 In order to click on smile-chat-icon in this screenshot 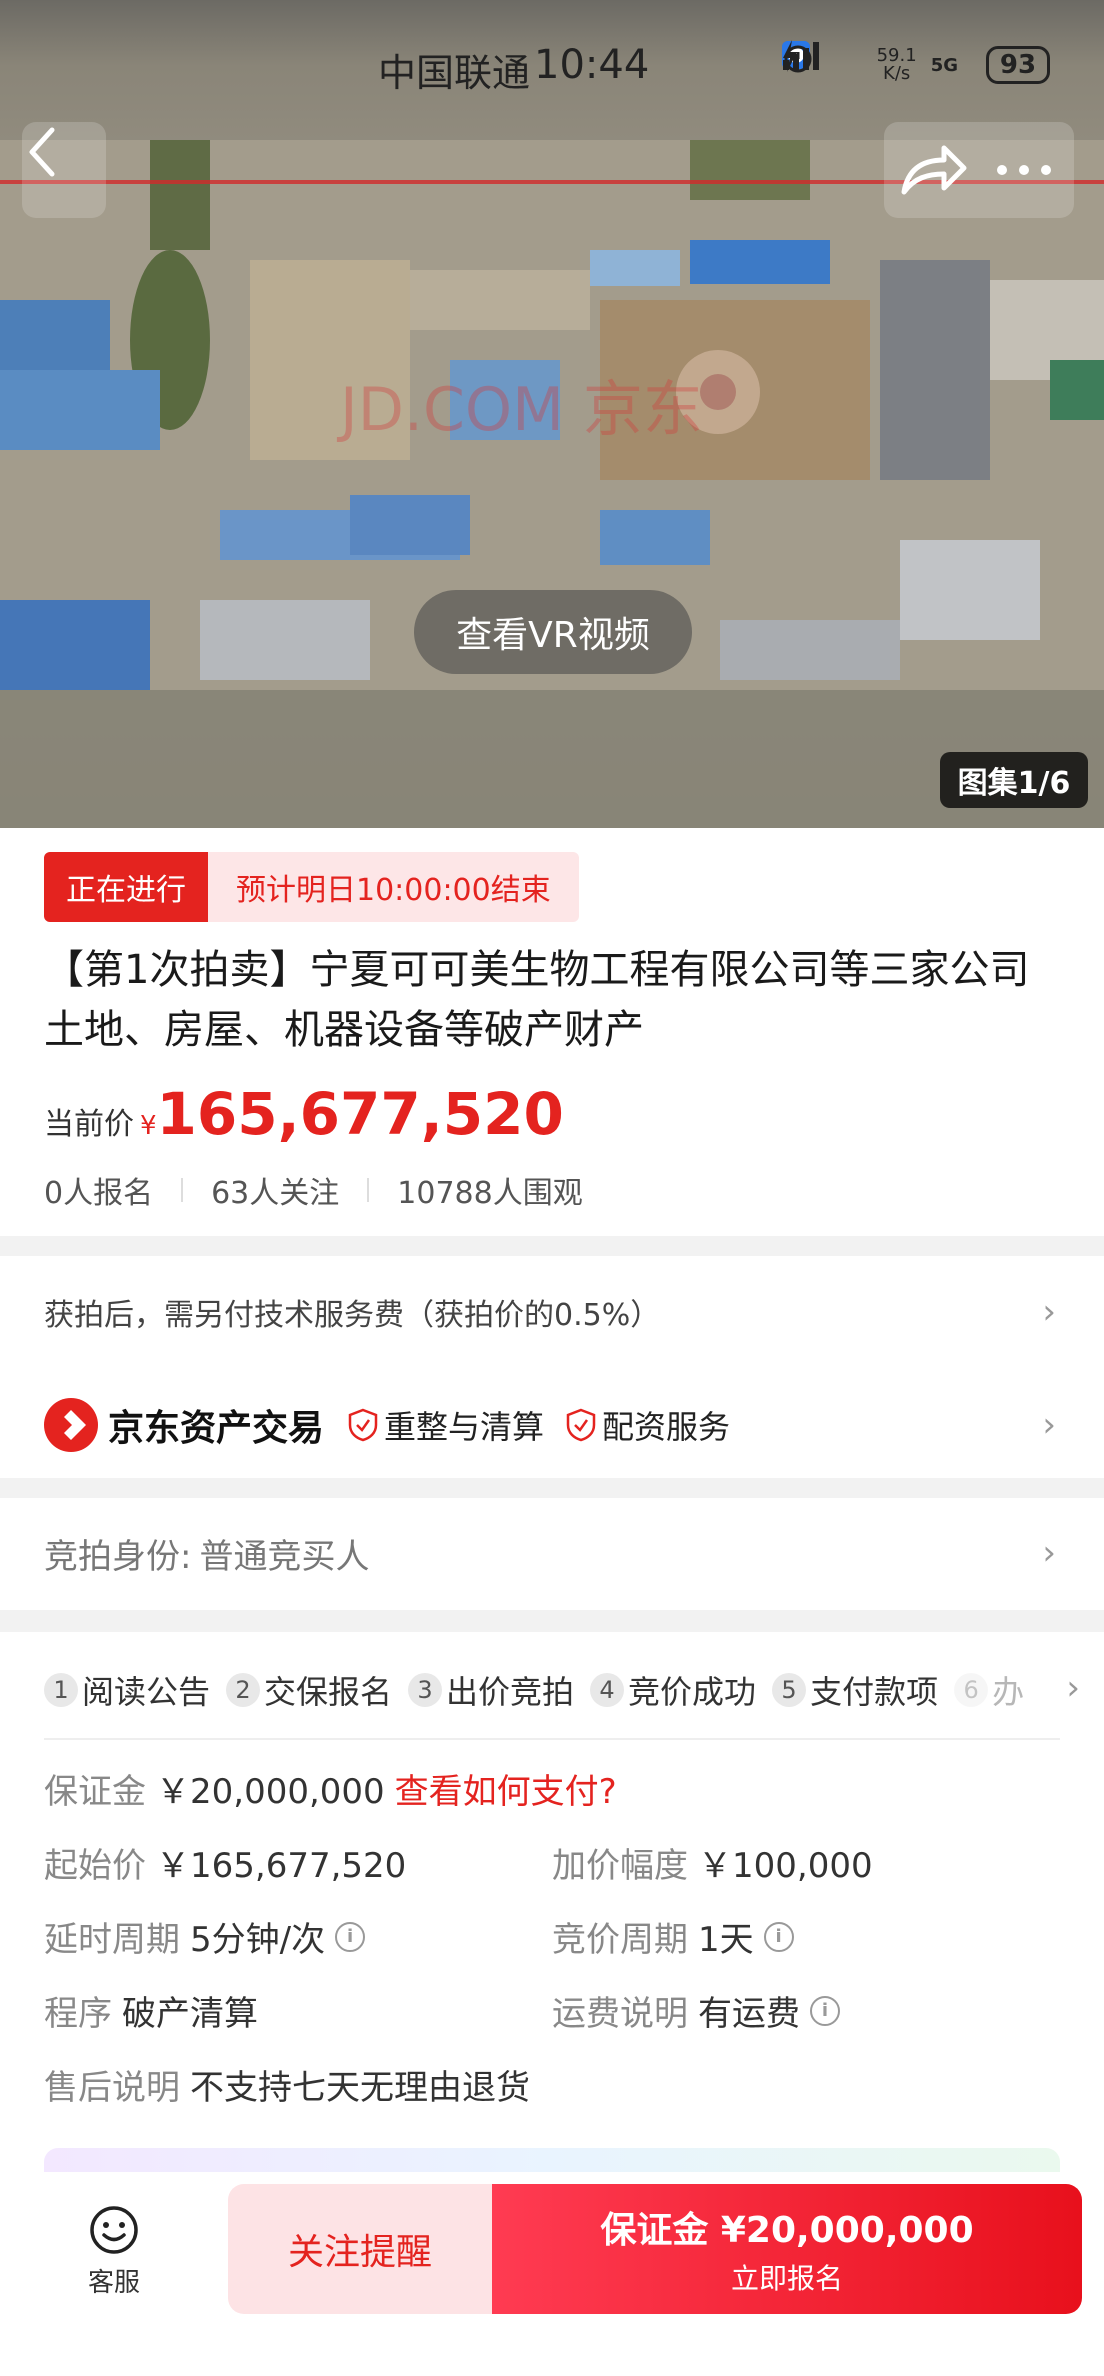, I will do `click(114, 2230)`.